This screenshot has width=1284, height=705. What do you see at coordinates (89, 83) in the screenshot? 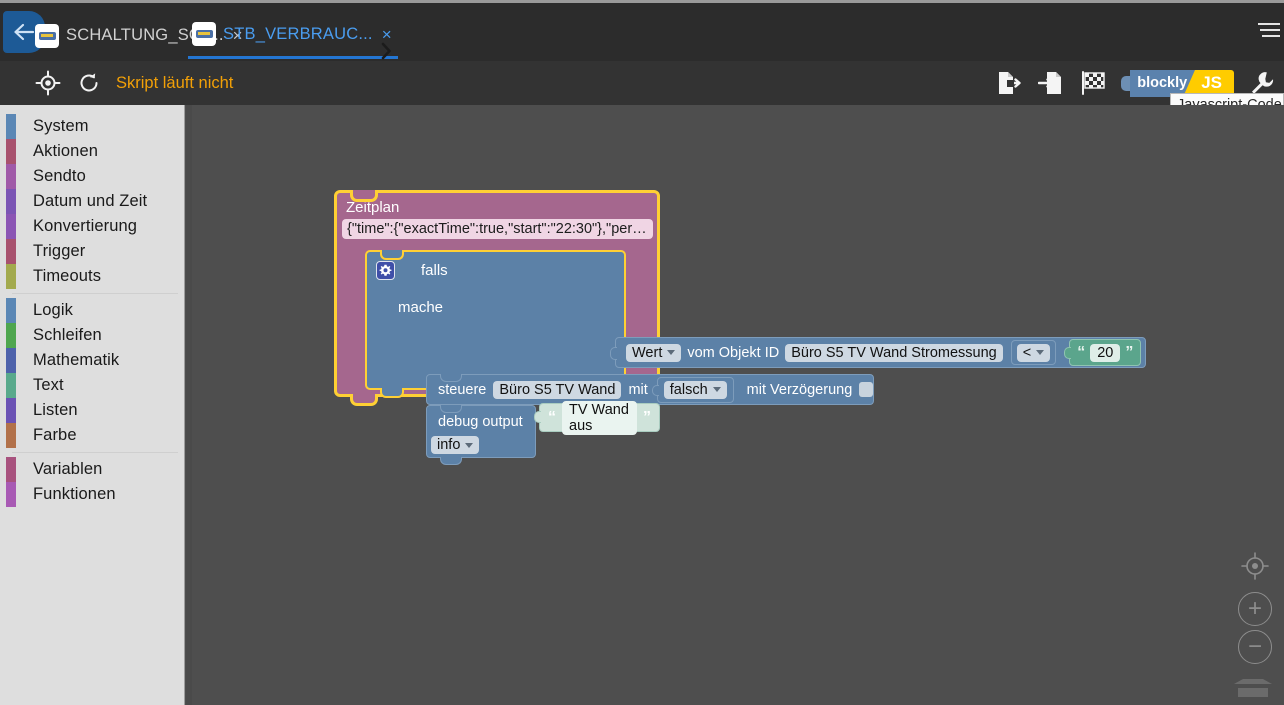
I see `restart-circular-arrow-icon` at bounding box center [89, 83].